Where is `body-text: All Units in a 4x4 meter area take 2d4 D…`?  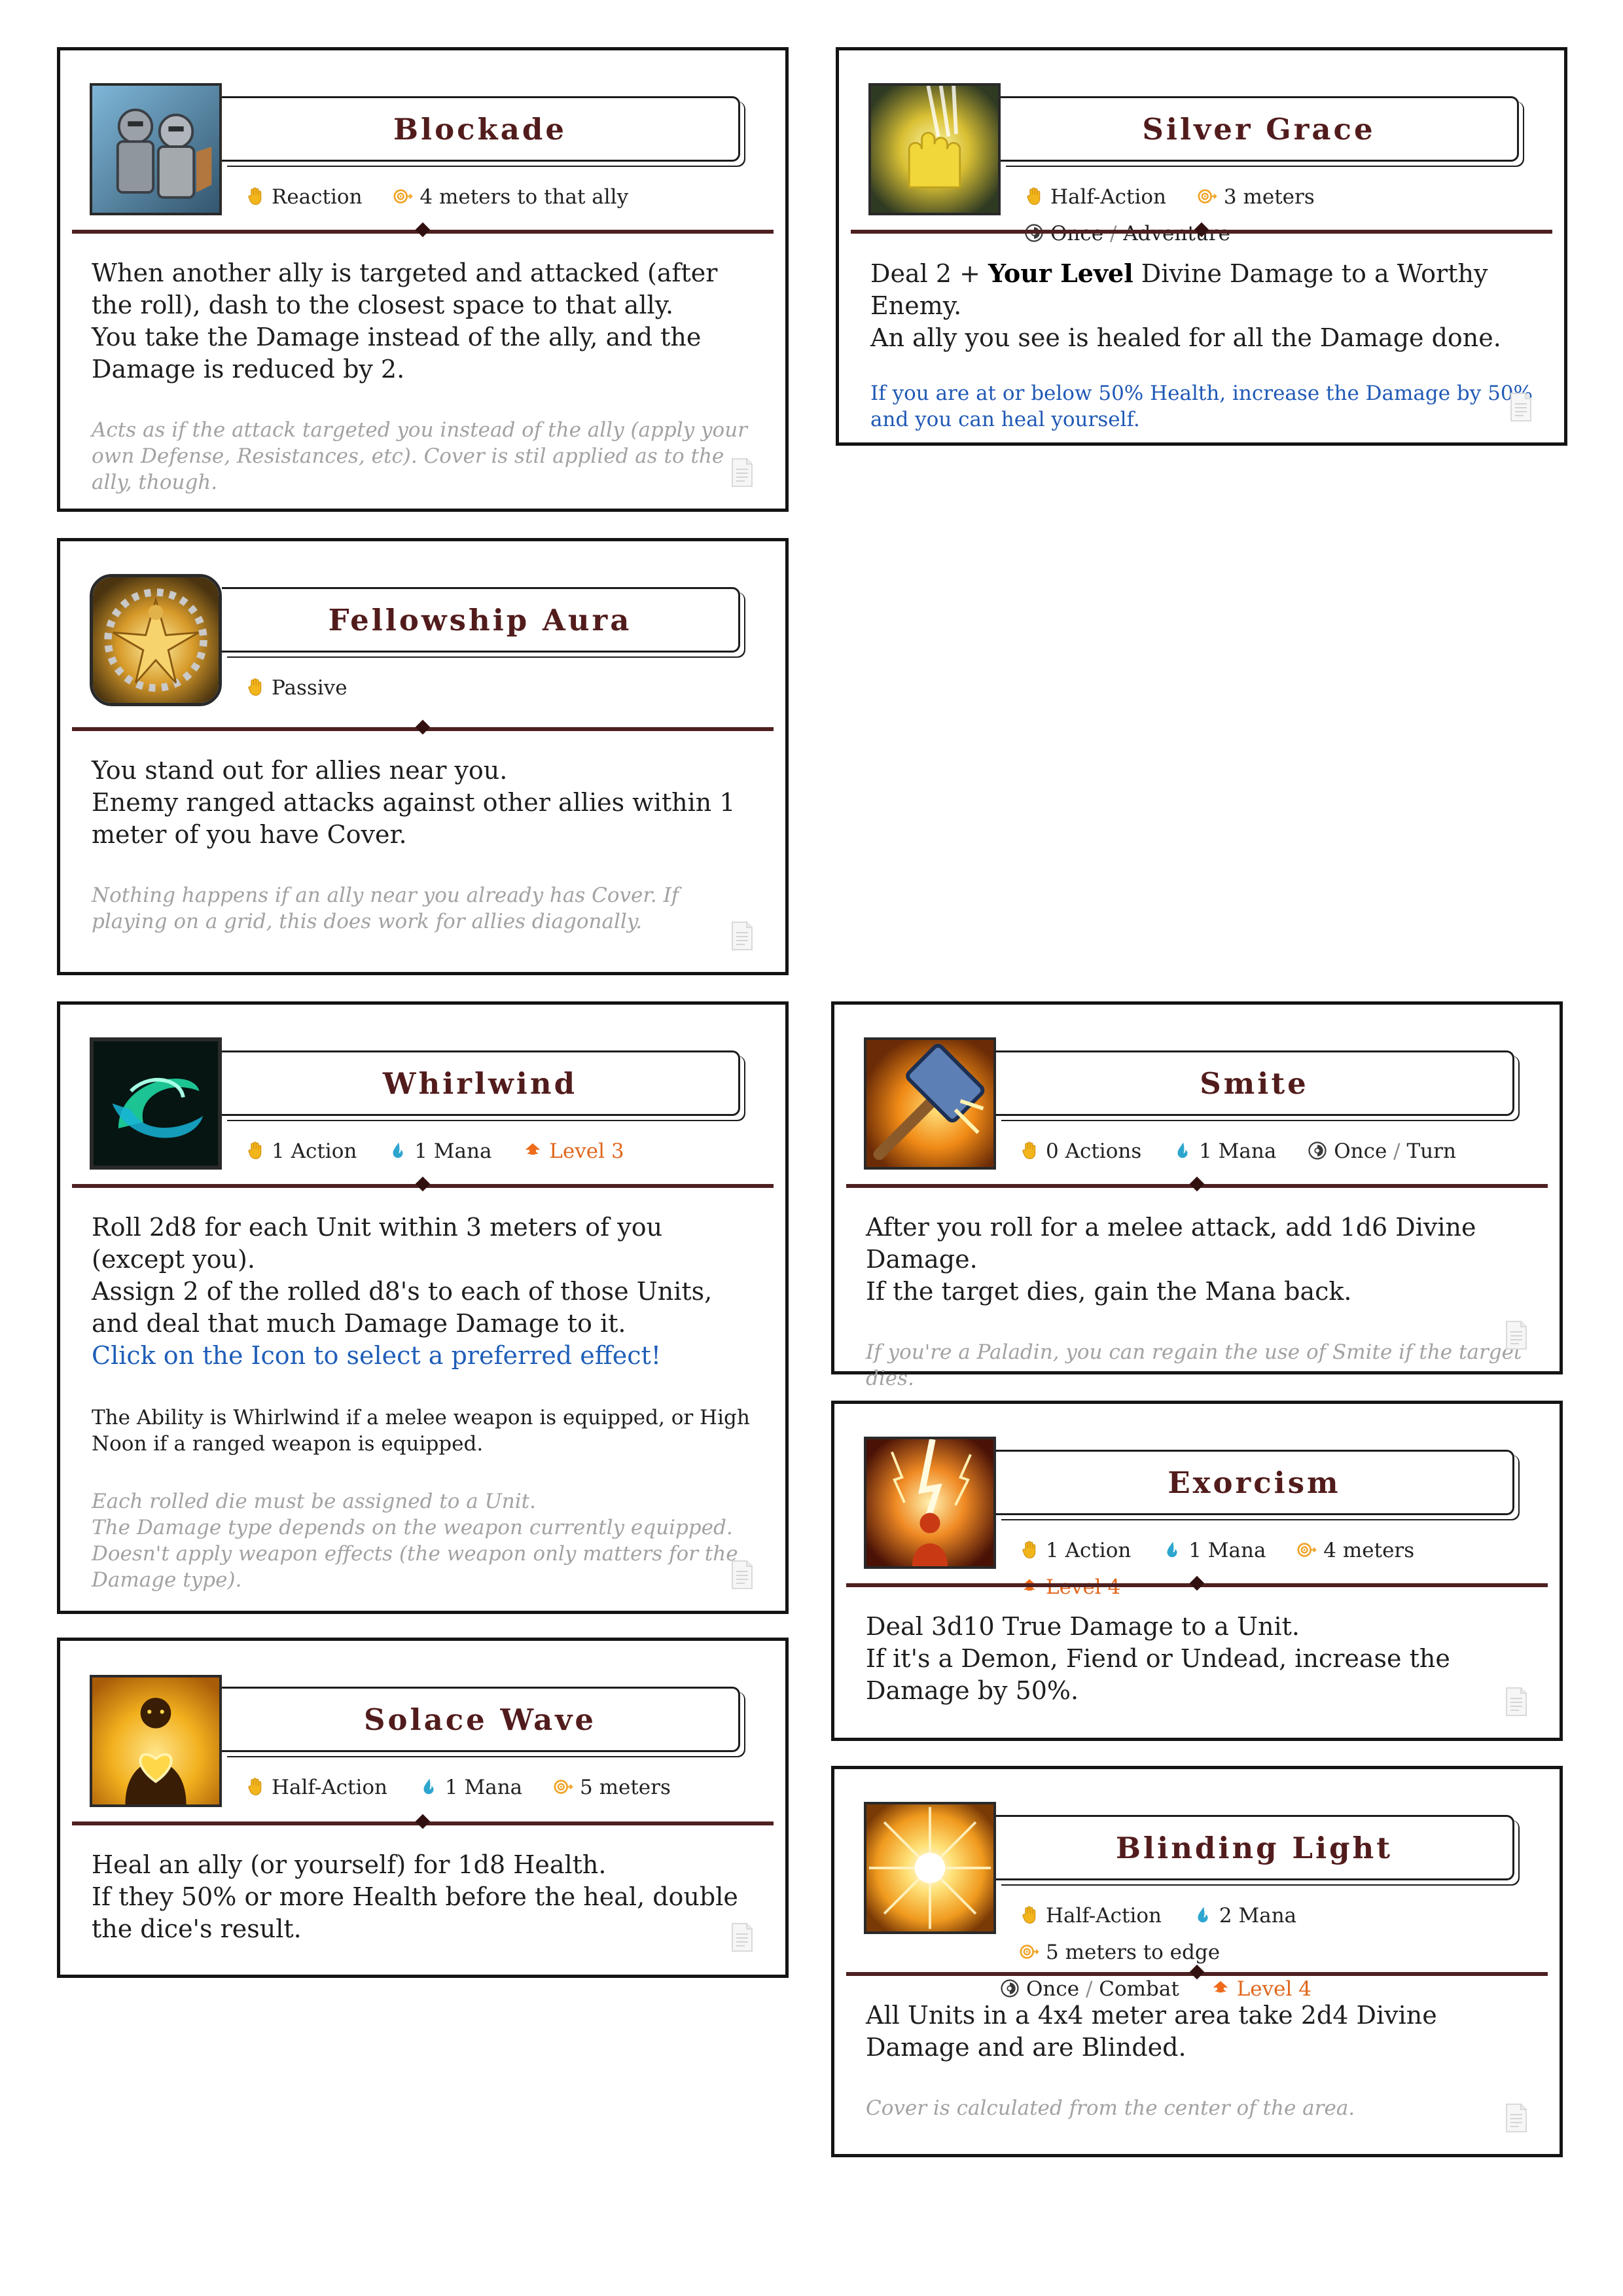
body-text: All Units in a 4x4 meter area take 2d4 D… is located at coordinates (1151, 2031).